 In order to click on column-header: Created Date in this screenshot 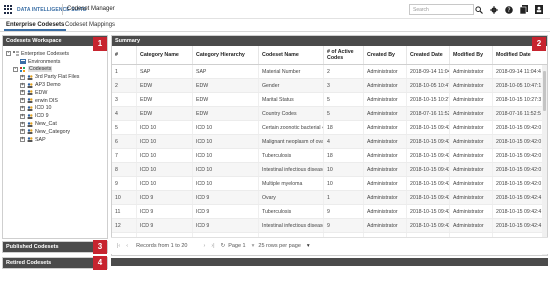, I will do `click(428, 55)`.